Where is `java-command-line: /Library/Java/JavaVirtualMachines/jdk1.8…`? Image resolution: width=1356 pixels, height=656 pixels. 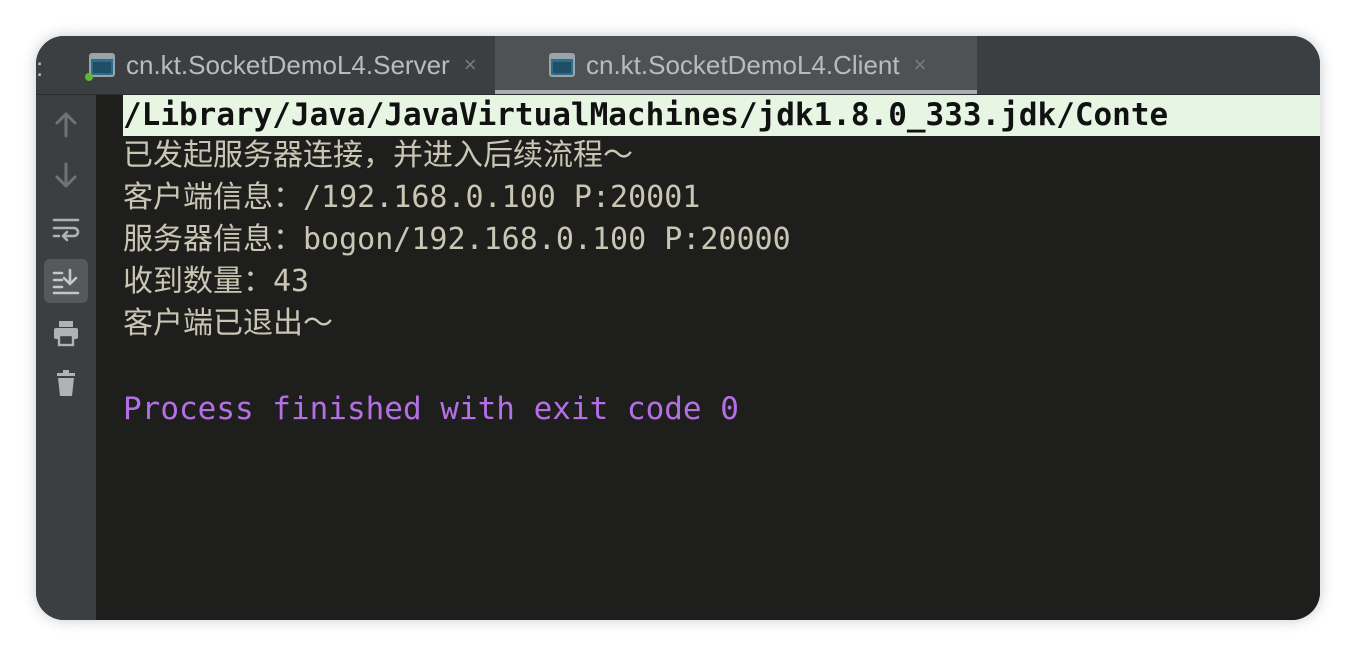
java-command-line: /Library/Java/JavaVirtualMachines/jdk1.8… is located at coordinates (721, 115).